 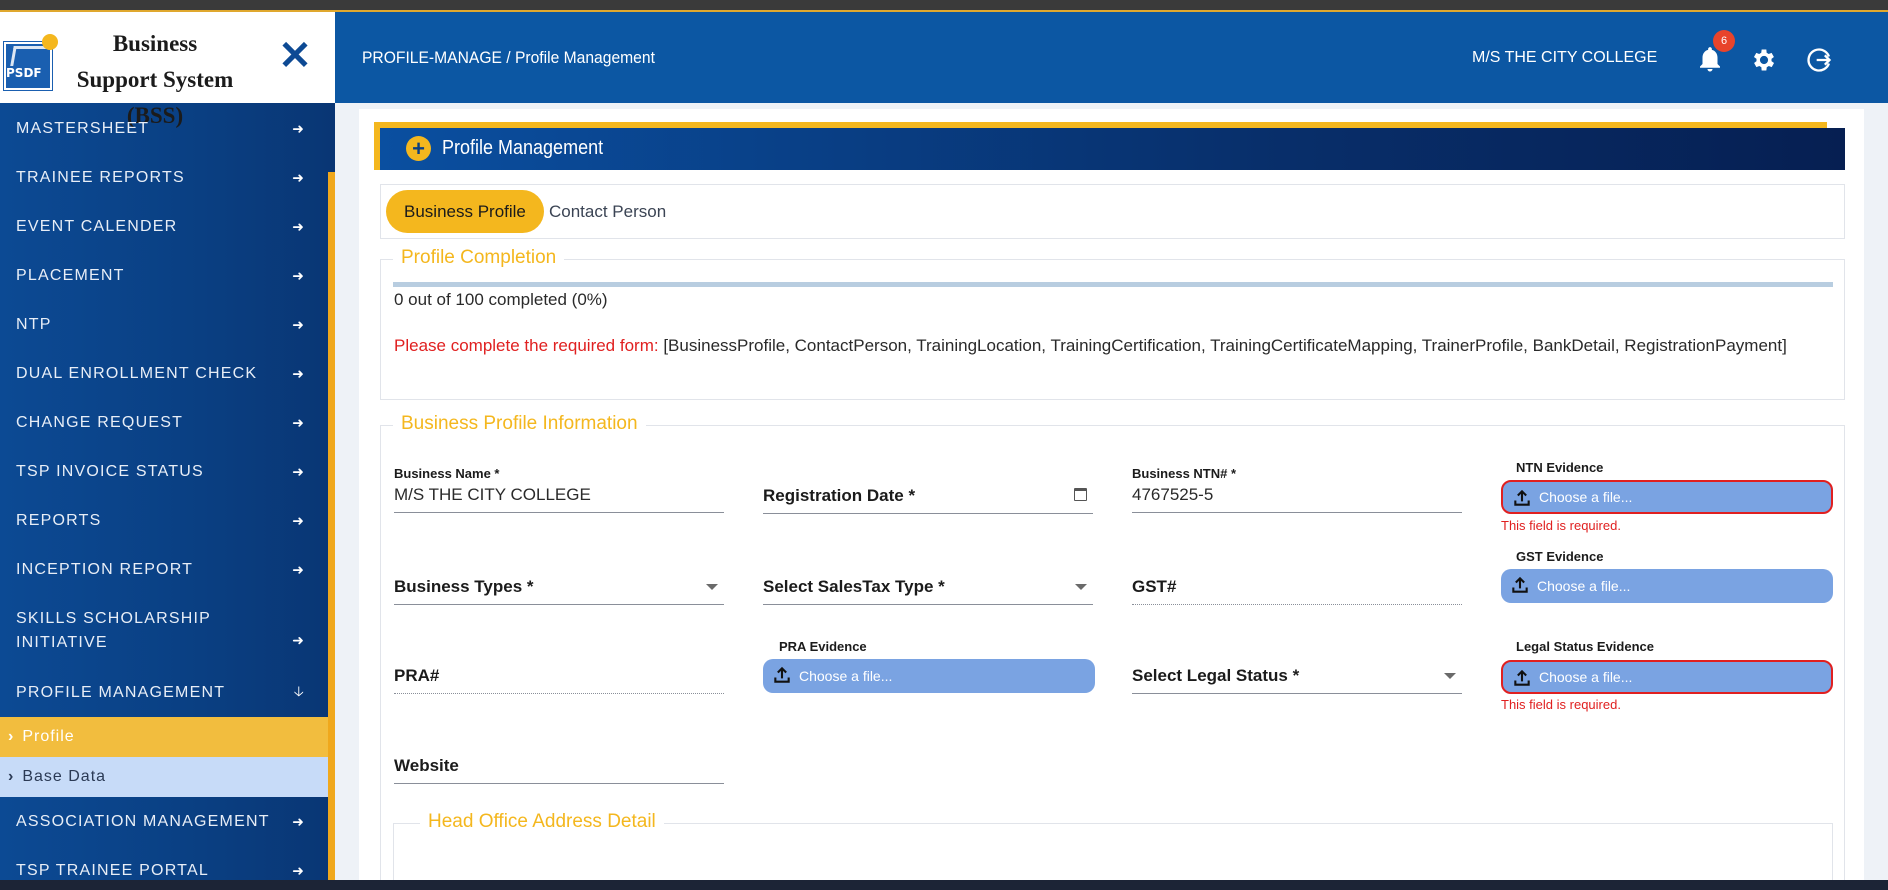 I want to click on salestax-type-field: Select SalesTax Type *, so click(x=928, y=587).